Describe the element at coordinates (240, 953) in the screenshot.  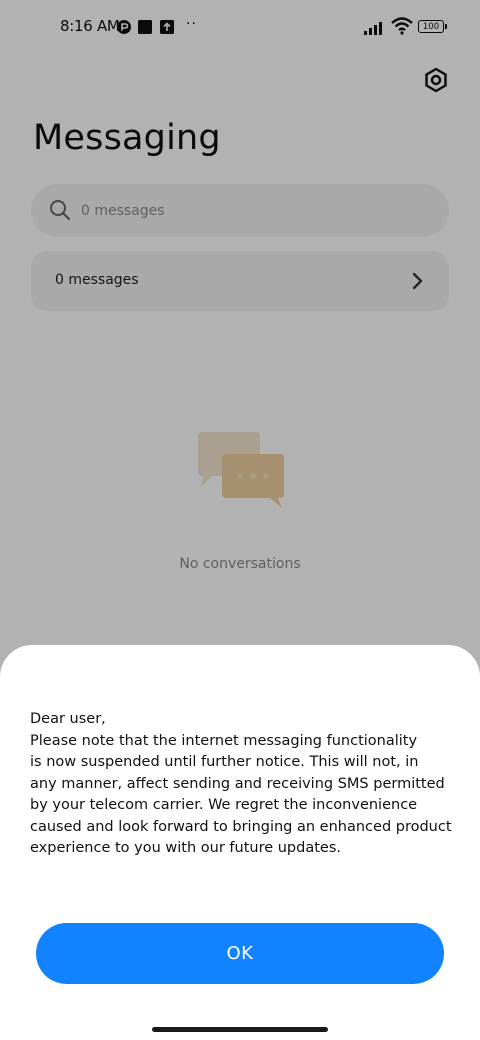
I see `ok-button: OK` at that location.